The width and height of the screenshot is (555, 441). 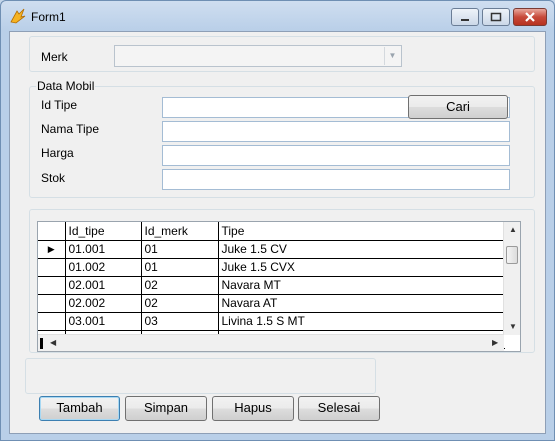 What do you see at coordinates (66, 86) in the screenshot?
I see `data-mobil-title: Data Mobil` at bounding box center [66, 86].